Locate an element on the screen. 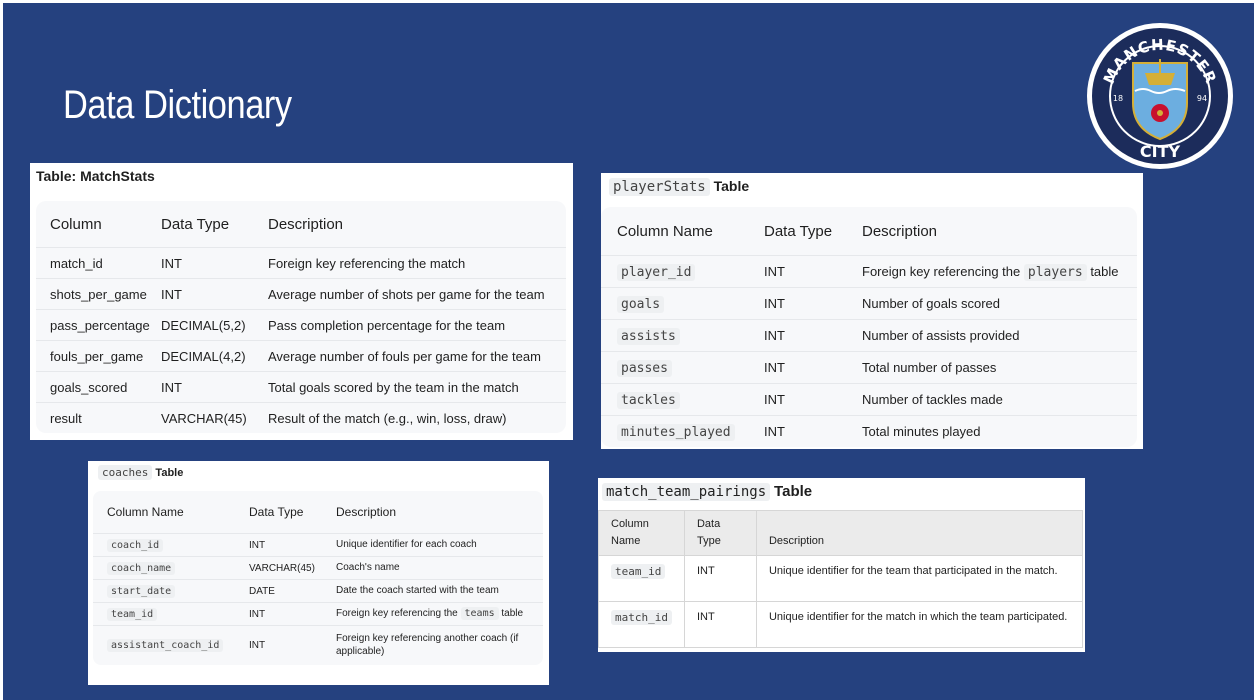 Image resolution: width=1254 pixels, height=700 pixels. table-row: tackles INT Number of tackles made is located at coordinates (869, 399).